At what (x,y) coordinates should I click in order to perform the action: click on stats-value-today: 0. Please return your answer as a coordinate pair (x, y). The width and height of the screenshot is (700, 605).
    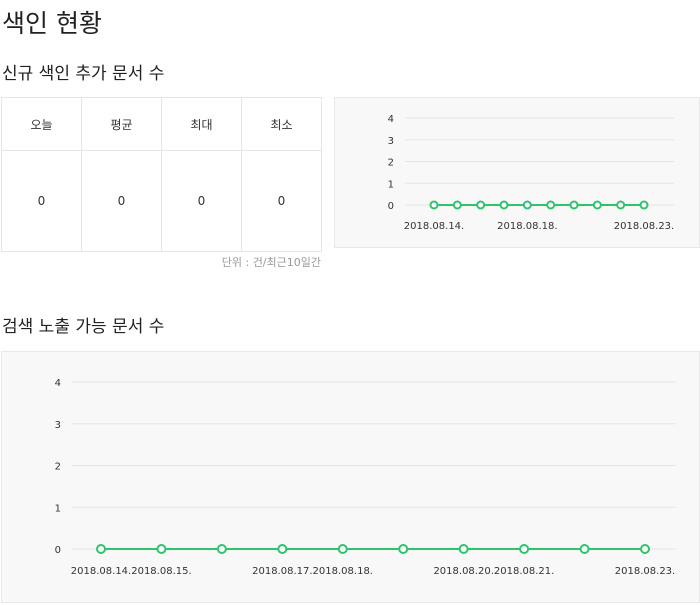
    Looking at the image, I should click on (41, 201).